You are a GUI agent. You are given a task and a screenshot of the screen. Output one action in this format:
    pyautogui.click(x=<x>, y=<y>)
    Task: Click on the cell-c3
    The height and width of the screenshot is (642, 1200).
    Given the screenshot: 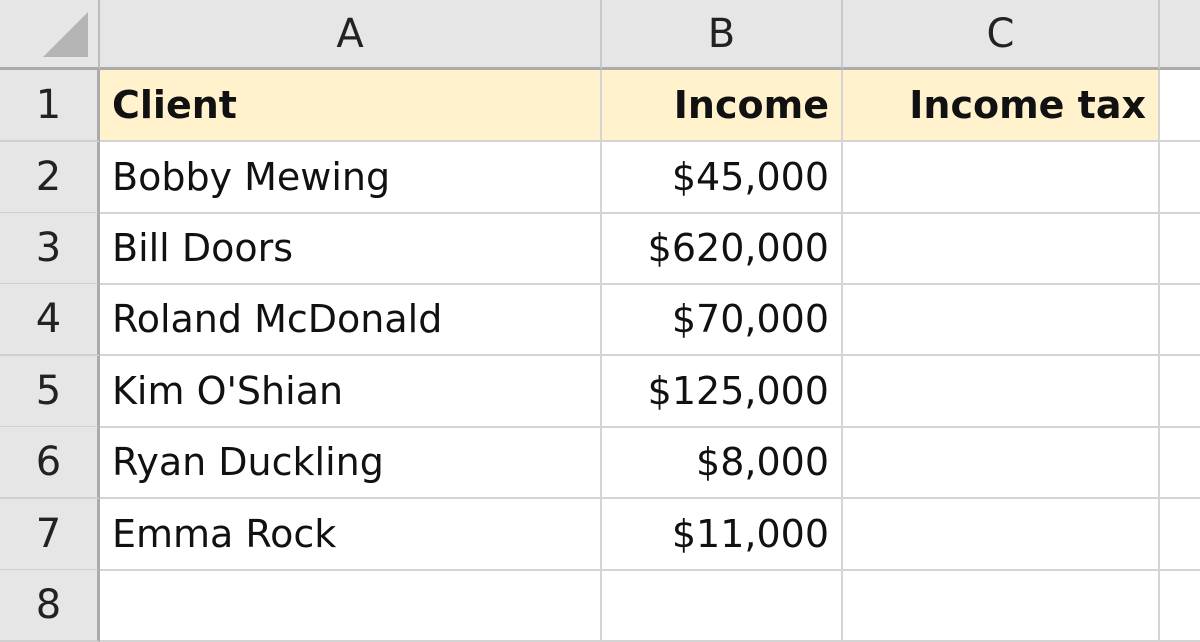 What is the action you would take?
    pyautogui.click(x=1001, y=249)
    